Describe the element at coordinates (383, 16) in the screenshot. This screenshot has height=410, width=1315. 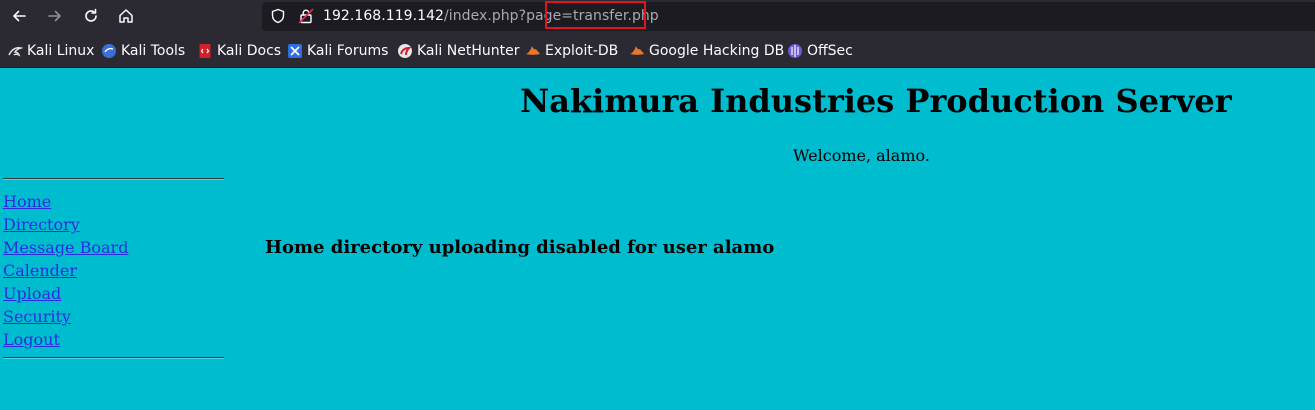
I see `url-host: 192.168.119.142` at that location.